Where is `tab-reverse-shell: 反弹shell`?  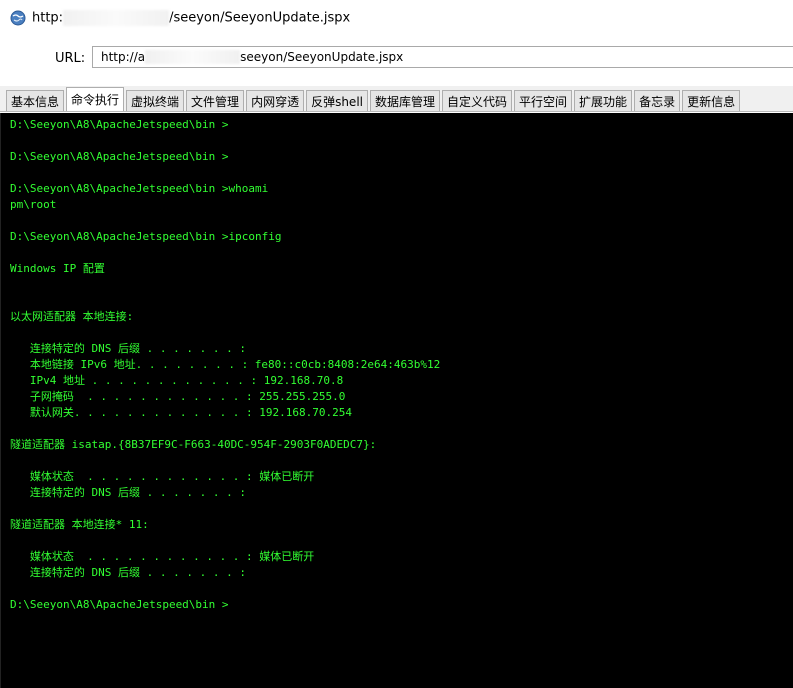 tab-reverse-shell: 反弹shell is located at coordinates (337, 100).